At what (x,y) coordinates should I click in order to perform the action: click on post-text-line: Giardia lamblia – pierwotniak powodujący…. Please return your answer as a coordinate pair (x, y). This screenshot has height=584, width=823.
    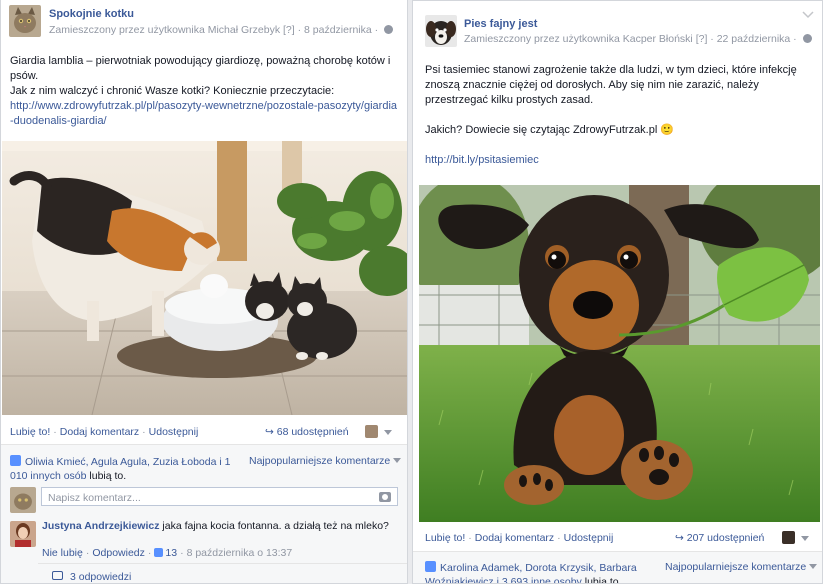
    Looking at the image, I should click on (200, 68).